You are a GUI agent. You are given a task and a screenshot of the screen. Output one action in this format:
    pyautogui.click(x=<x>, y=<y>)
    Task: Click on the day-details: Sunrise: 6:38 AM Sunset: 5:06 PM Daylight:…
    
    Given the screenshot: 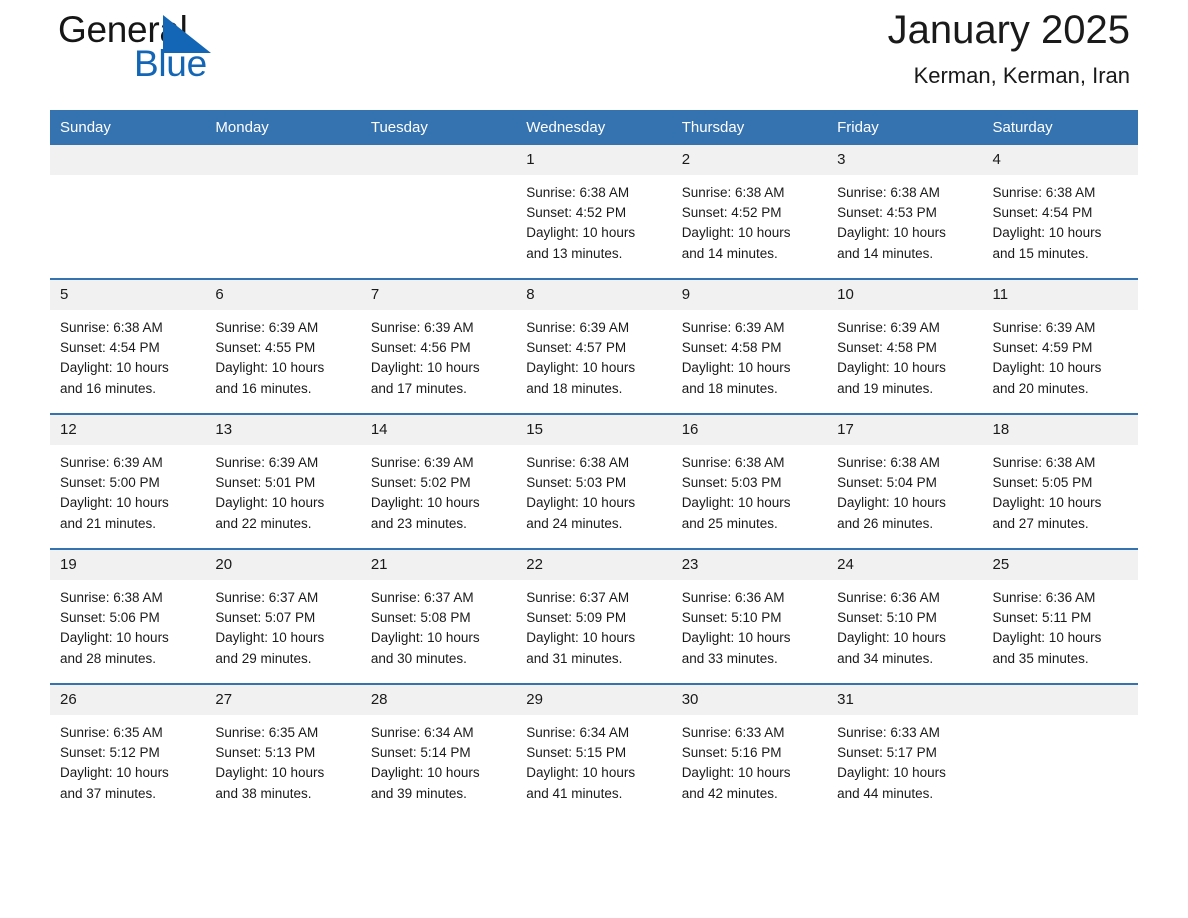 What is the action you would take?
    pyautogui.click(x=127, y=624)
    